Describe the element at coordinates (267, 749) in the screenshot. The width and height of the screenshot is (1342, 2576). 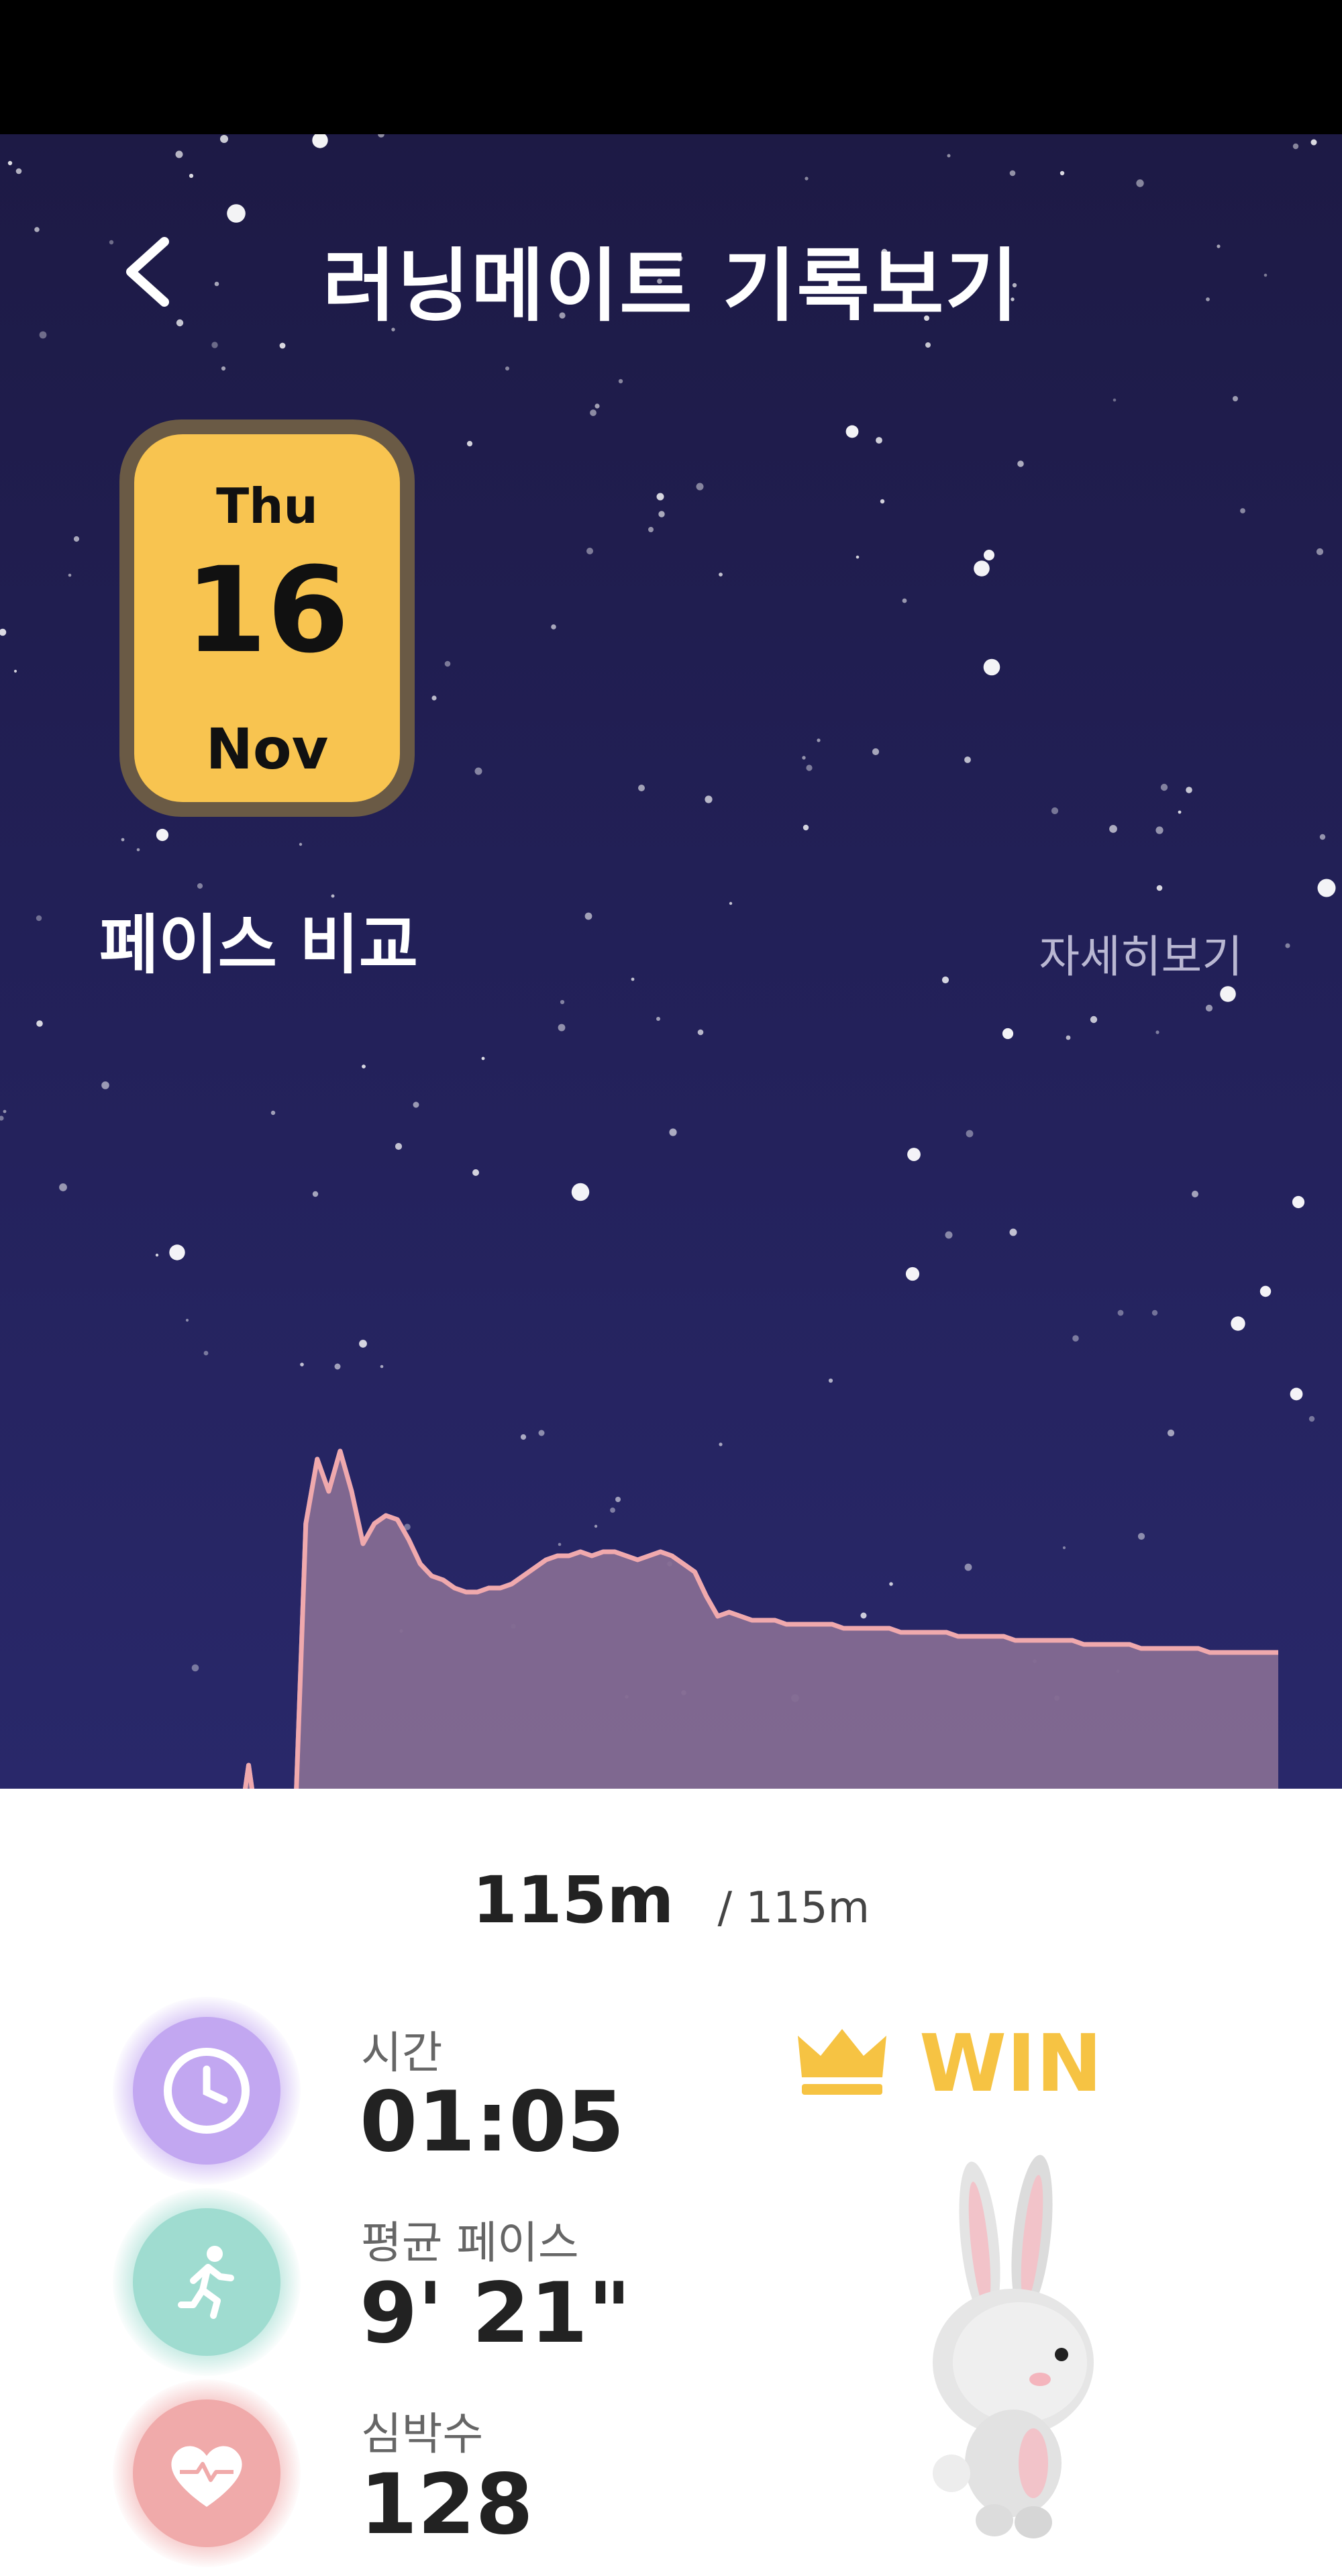
I see `date-month: Nov` at that location.